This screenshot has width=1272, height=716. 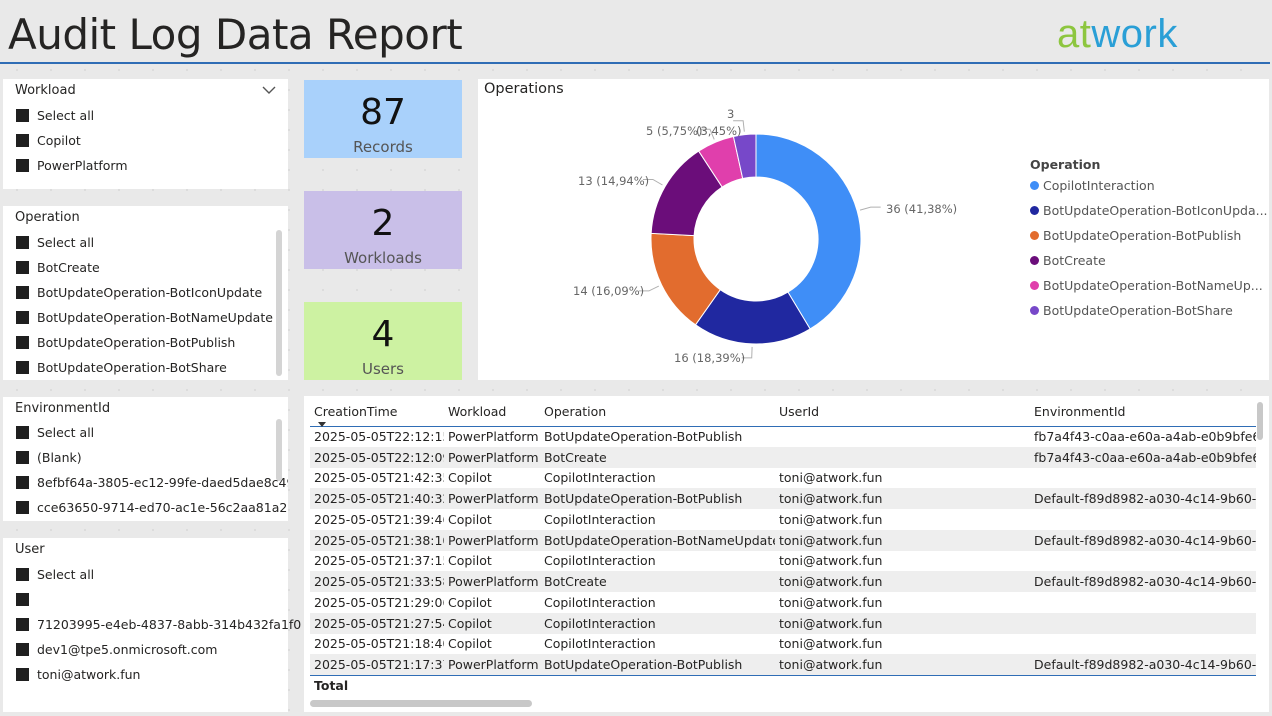 What do you see at coordinates (383, 223) in the screenshot?
I see `workloads-value: 2` at bounding box center [383, 223].